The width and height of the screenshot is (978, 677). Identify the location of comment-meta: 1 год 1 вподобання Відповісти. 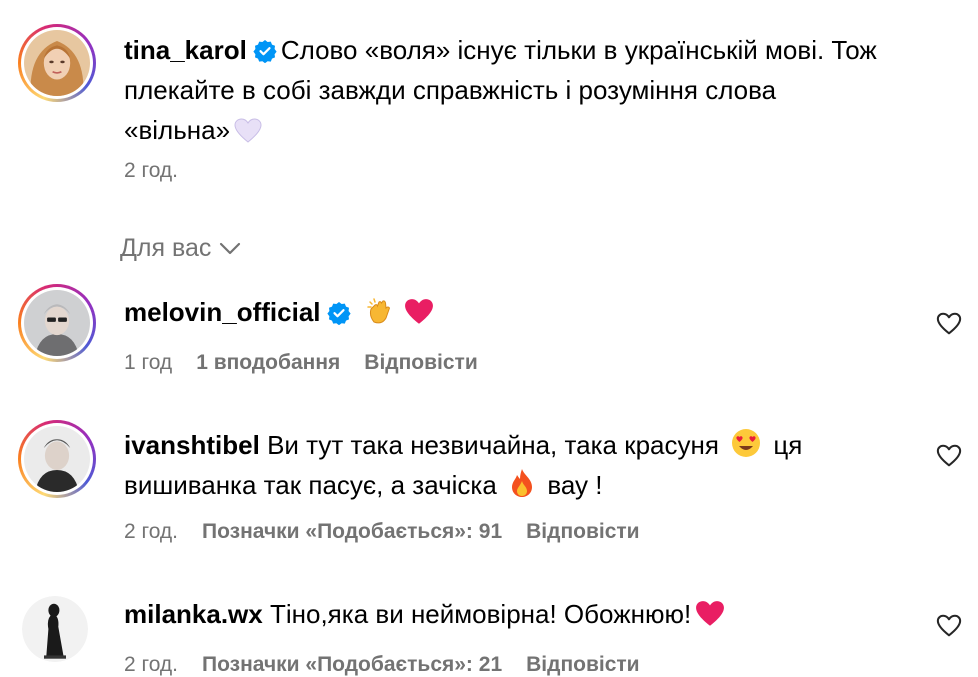
(301, 363).